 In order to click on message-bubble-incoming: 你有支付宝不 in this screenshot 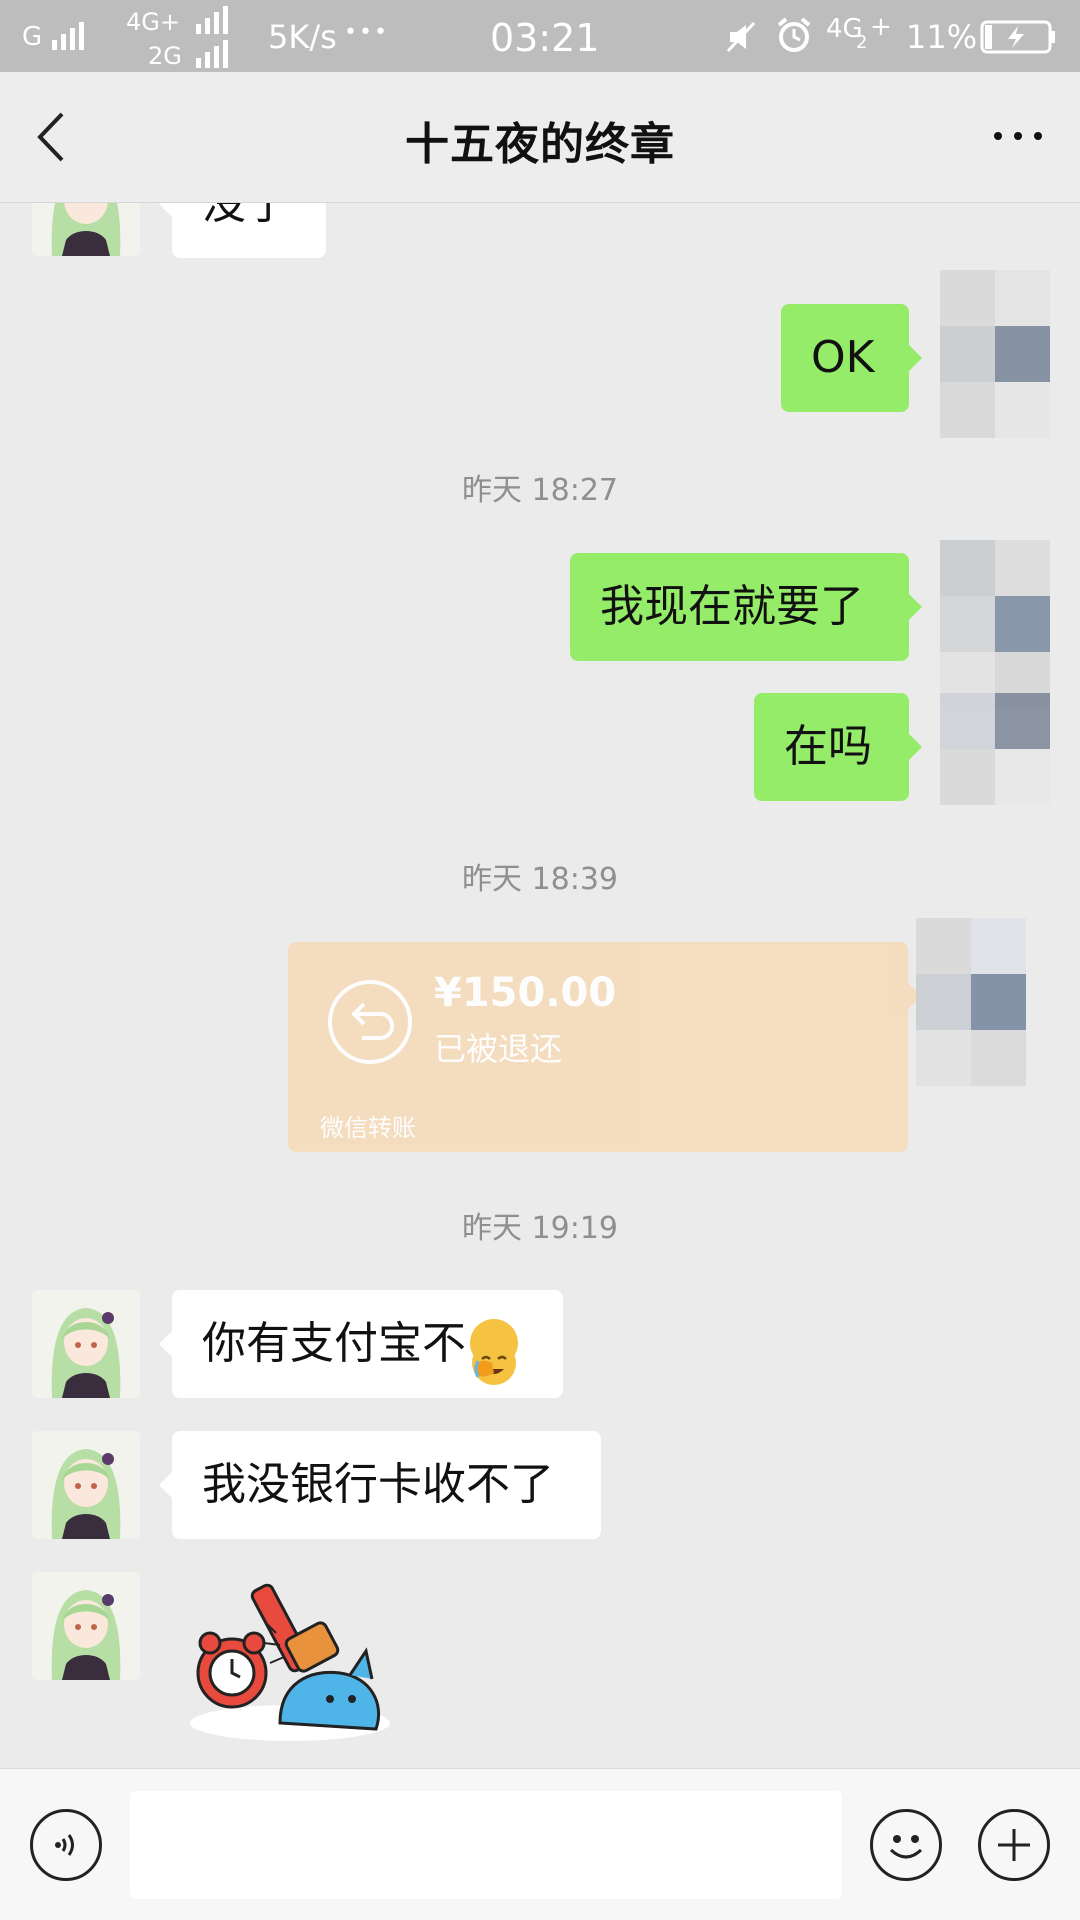, I will do `click(361, 1344)`.